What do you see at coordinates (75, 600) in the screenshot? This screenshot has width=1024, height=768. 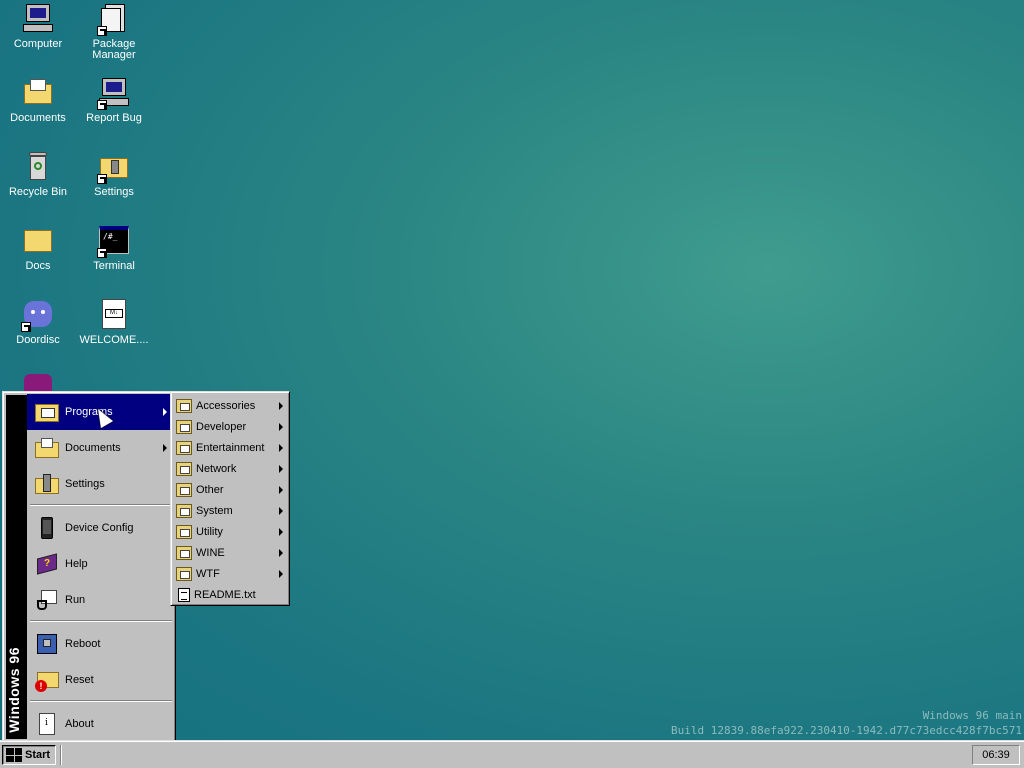 I see `start-item-label: Run` at bounding box center [75, 600].